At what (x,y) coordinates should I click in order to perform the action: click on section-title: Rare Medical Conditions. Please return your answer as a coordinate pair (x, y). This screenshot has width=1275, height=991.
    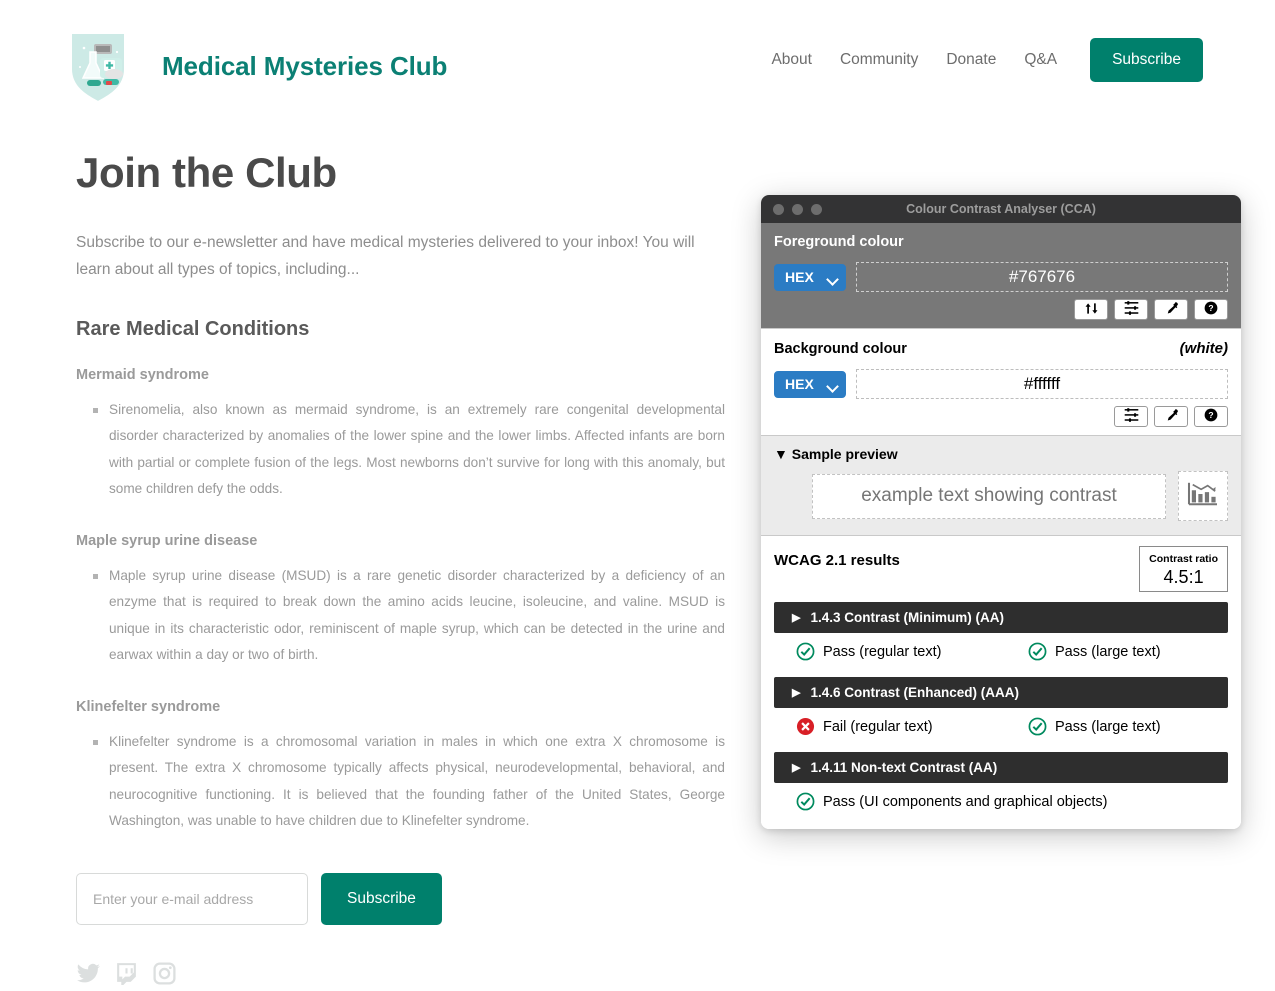
    Looking at the image, I should click on (193, 328).